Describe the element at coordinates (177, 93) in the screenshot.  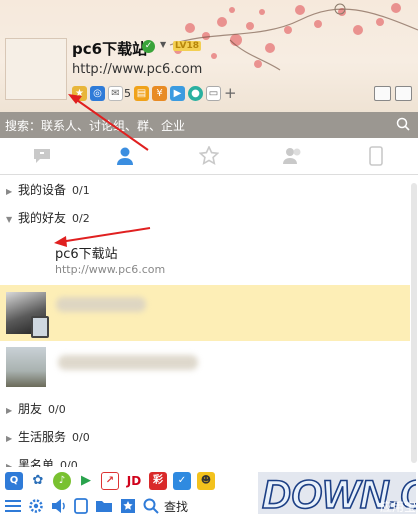
I see `tencent-video-icon: ▶` at that location.